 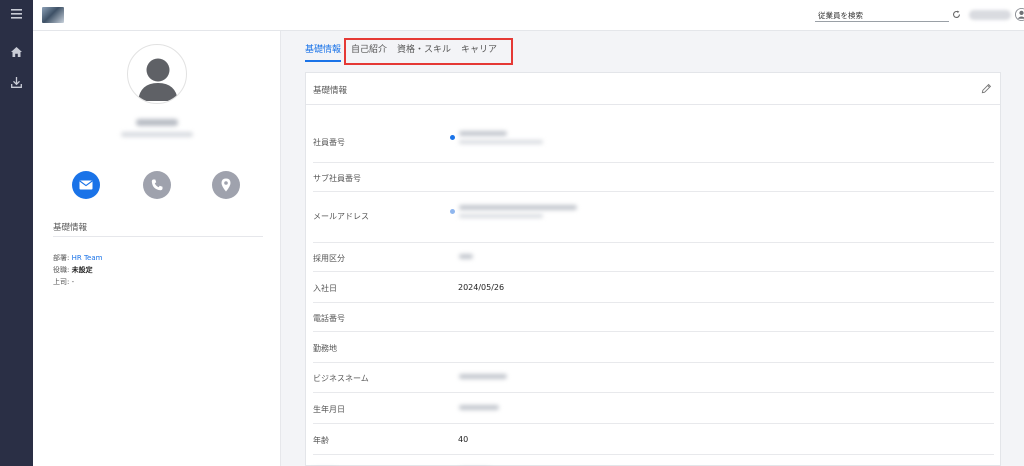 I want to click on employee-subtitle, so click(x=157, y=134).